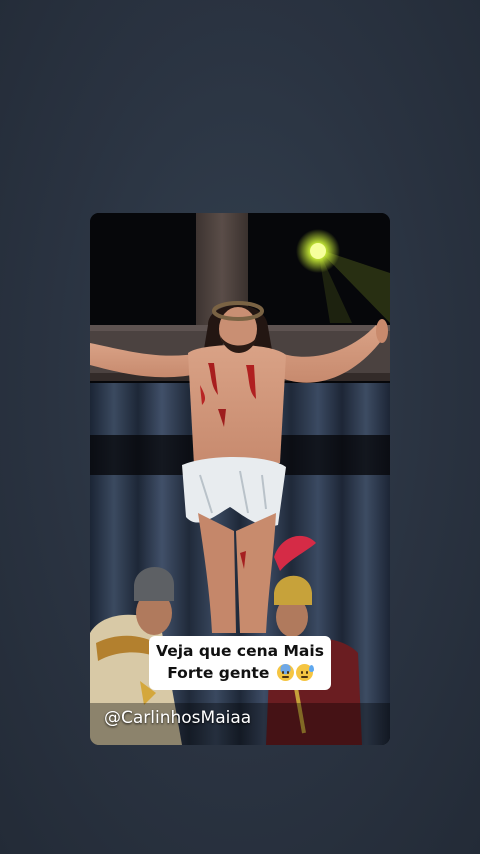 This screenshot has height=854, width=480. I want to click on caption-line-2: Forte gente, so click(240, 673).